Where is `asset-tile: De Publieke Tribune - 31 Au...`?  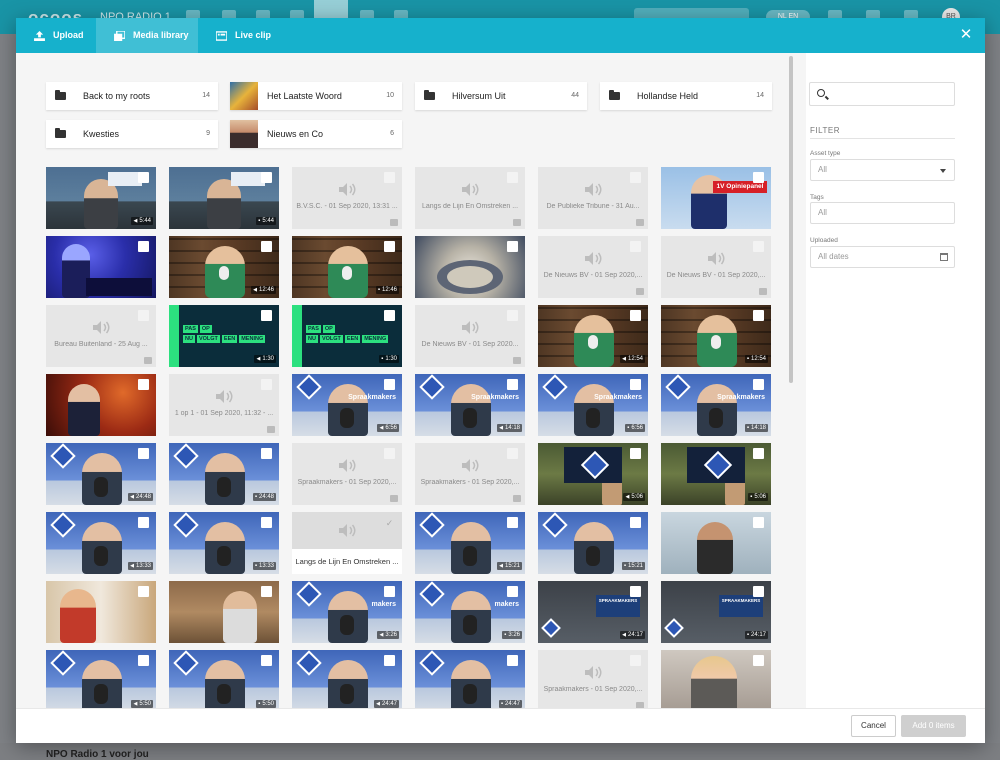
asset-tile: De Publieke Tribune - 31 Au... is located at coordinates (593, 198).